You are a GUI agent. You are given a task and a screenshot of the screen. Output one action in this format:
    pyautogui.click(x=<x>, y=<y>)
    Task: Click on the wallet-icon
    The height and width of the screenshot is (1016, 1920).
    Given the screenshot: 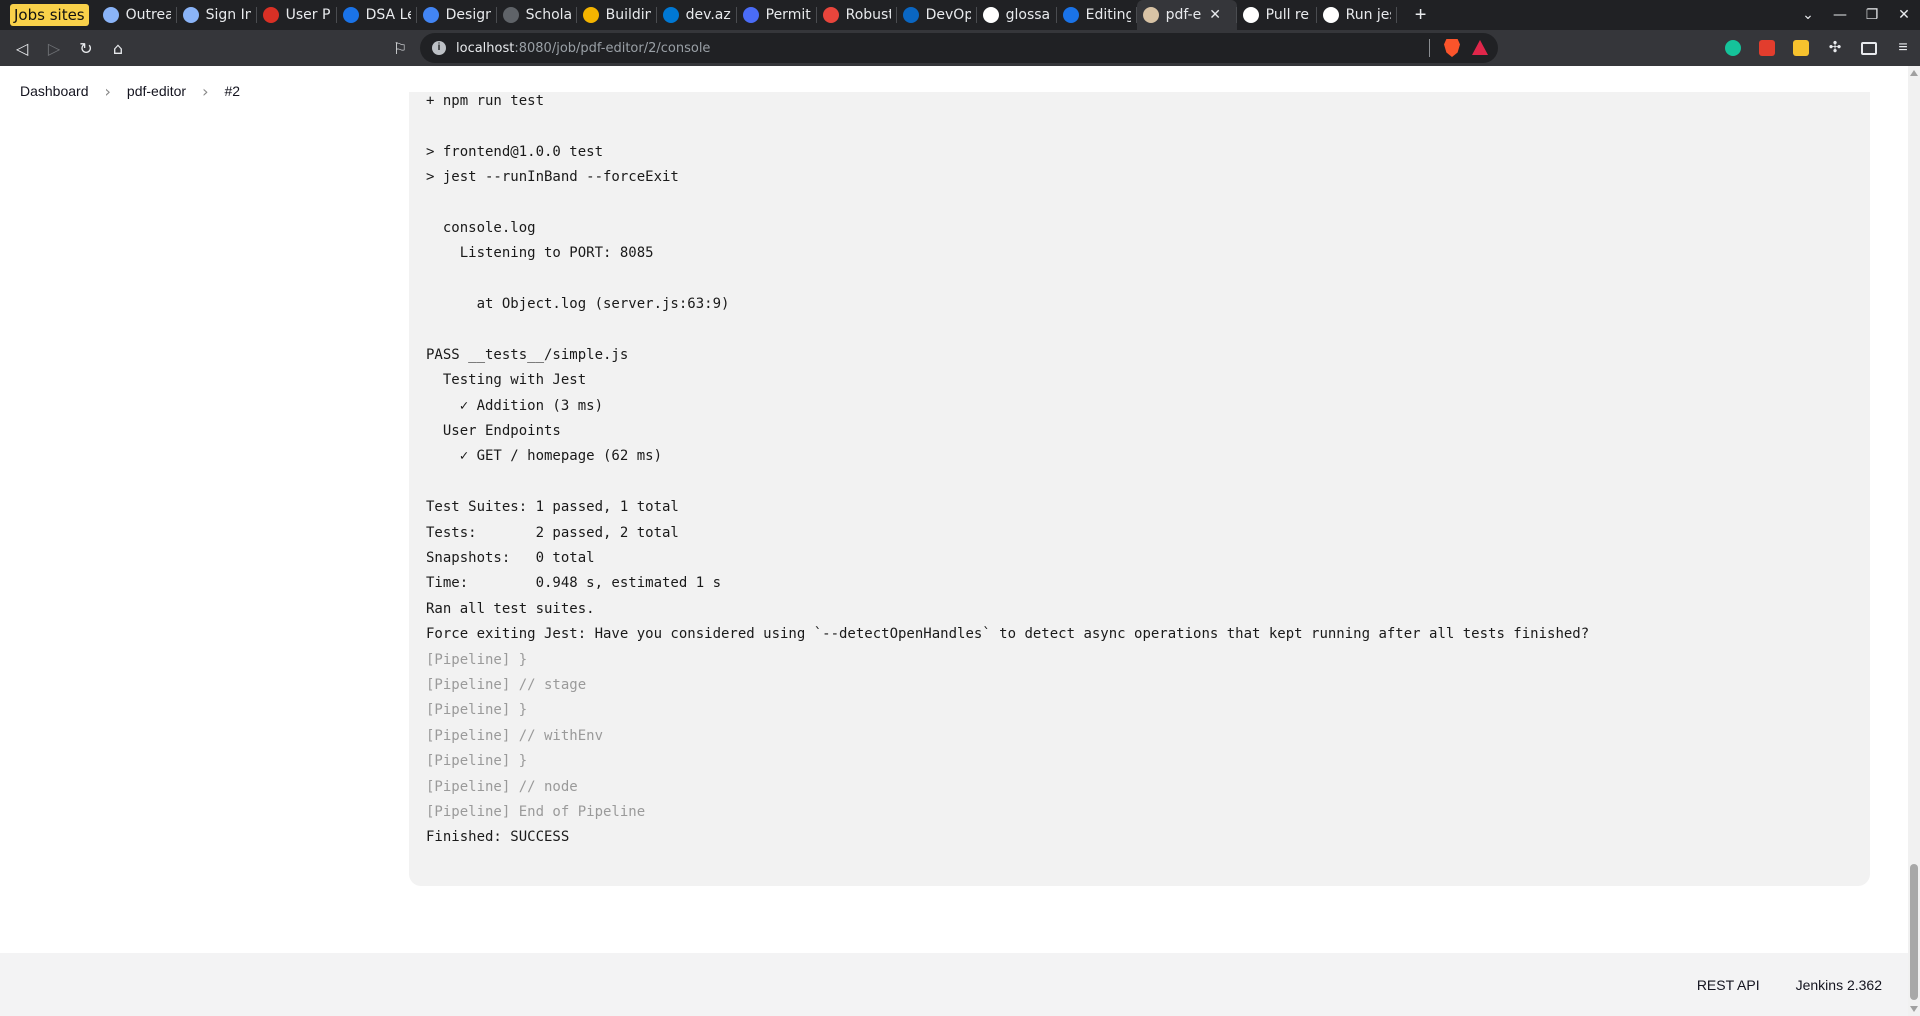 What is the action you would take?
    pyautogui.click(x=1869, y=48)
    